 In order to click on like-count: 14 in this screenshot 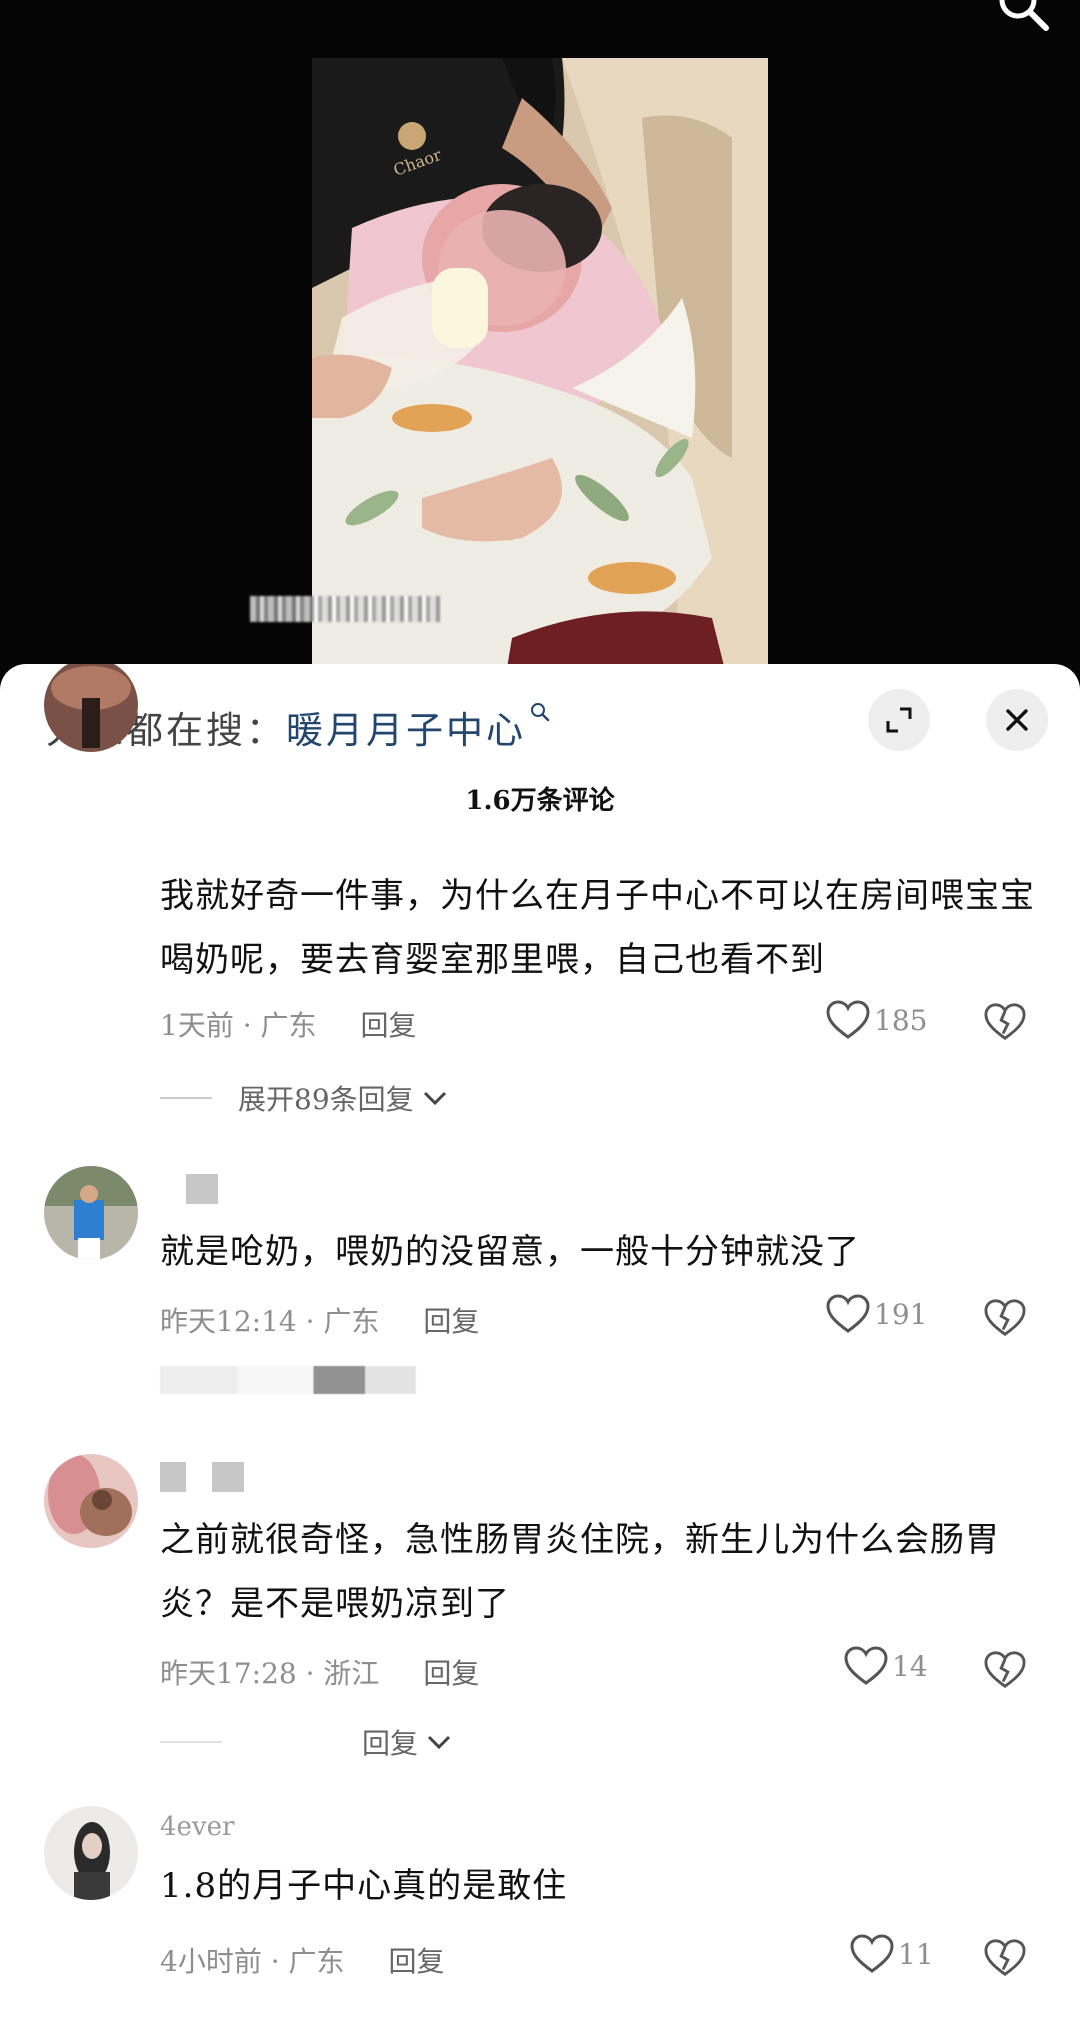, I will do `click(910, 1666)`.